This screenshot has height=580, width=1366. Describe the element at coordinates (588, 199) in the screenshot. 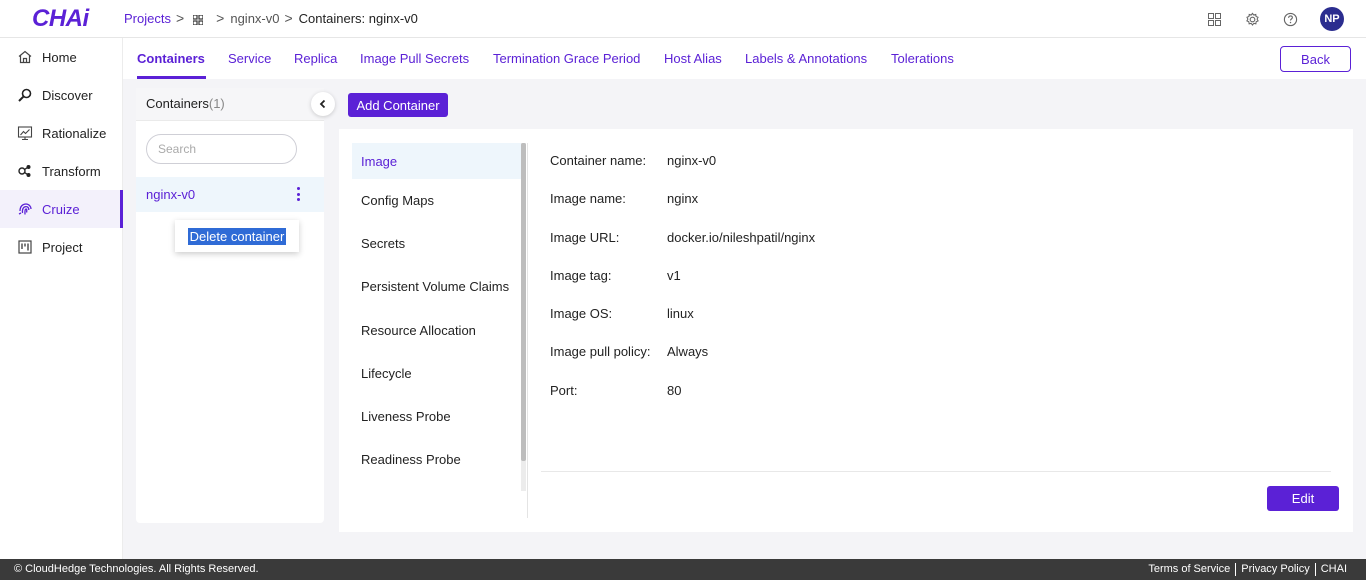

I see `field-label: Image name:` at that location.